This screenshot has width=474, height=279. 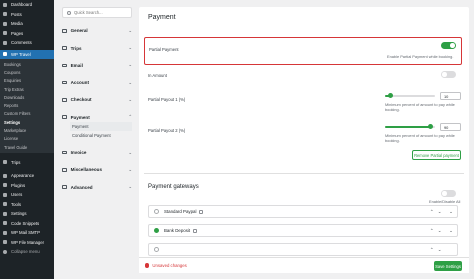 I want to click on wp-menu-wp-file-manager: WP File Manager, so click(x=27, y=242).